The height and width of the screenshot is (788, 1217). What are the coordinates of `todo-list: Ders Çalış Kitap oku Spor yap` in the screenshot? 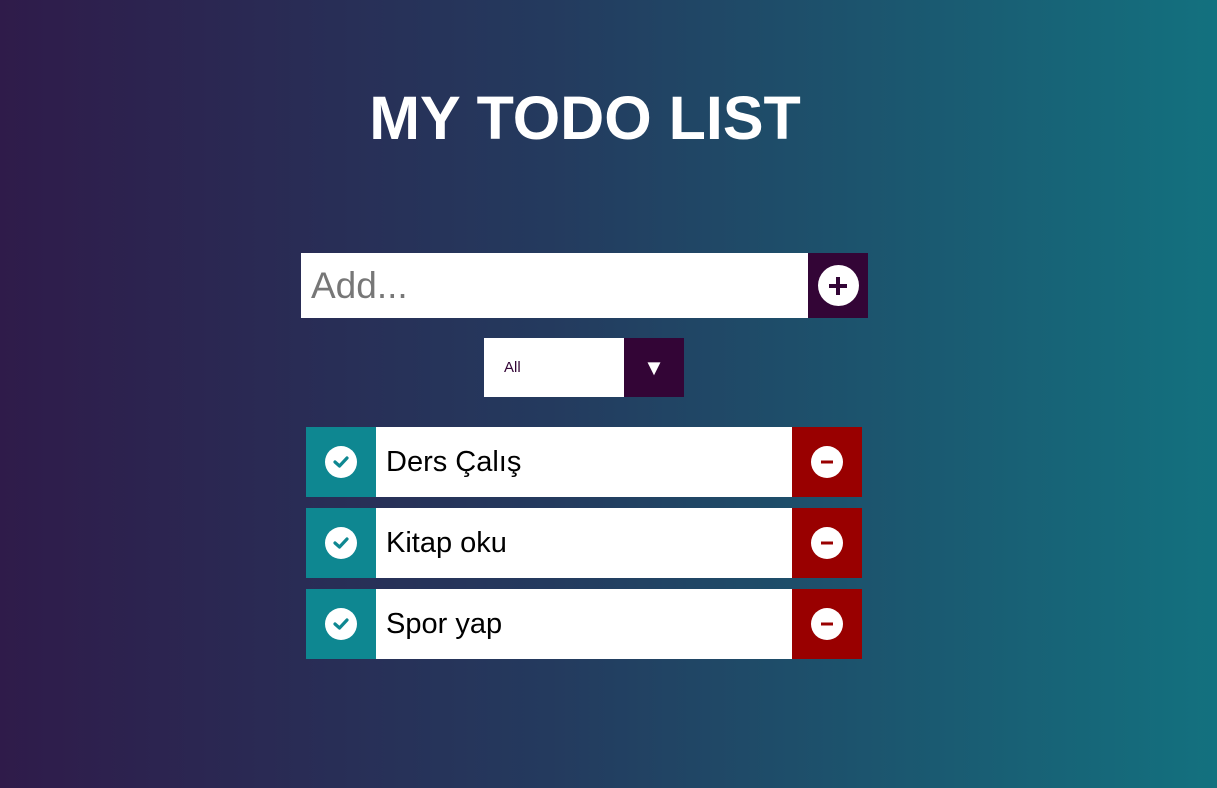 It's located at (584, 548).